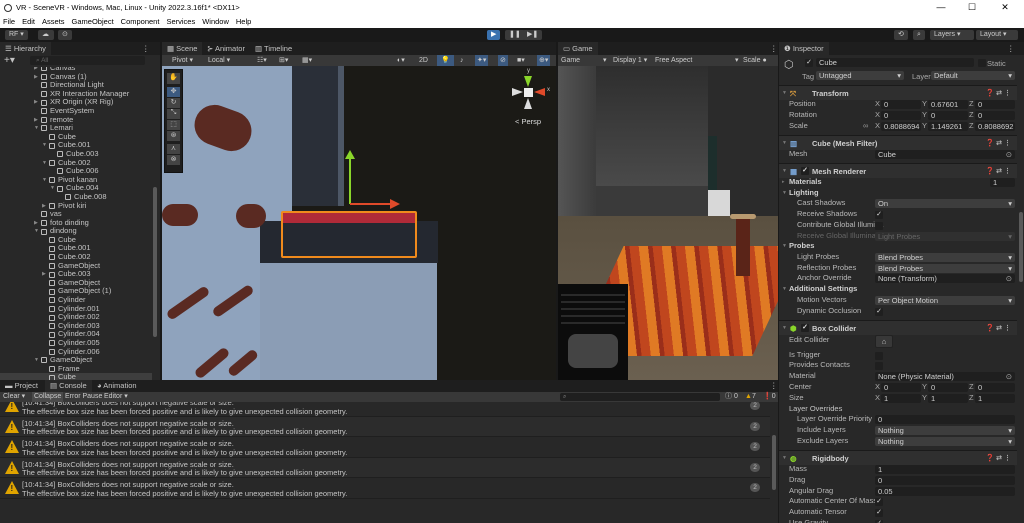 Image resolution: width=1024 pixels, height=523 pixels. I want to click on editor-dropdown: Editor ▾, so click(116, 397).